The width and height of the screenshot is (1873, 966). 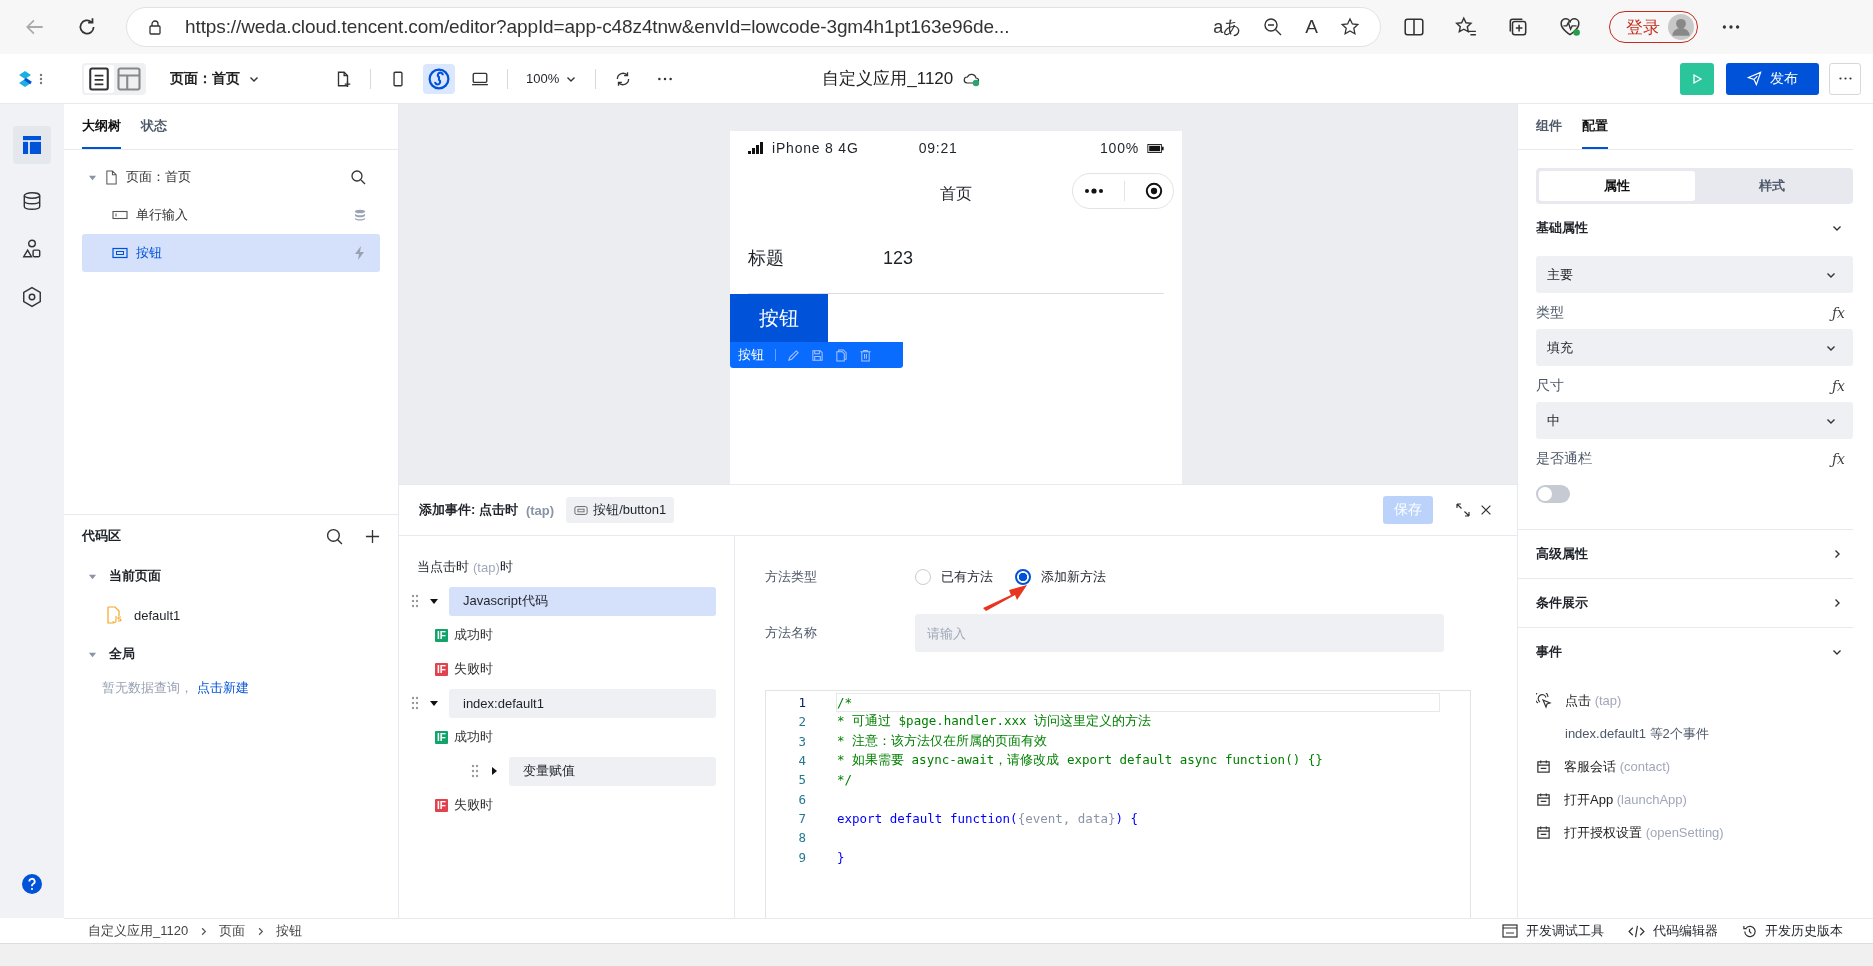 I want to click on event-handler-link: index.default1 等2个事件, so click(x=1694, y=733).